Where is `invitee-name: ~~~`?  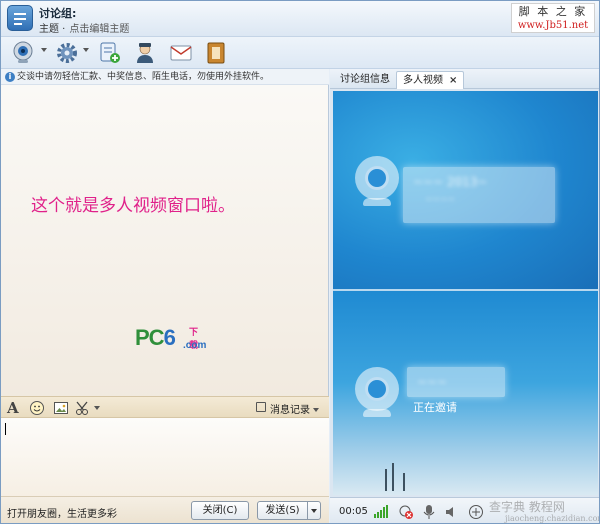
invitee-name: ~~~ is located at coordinates (432, 382).